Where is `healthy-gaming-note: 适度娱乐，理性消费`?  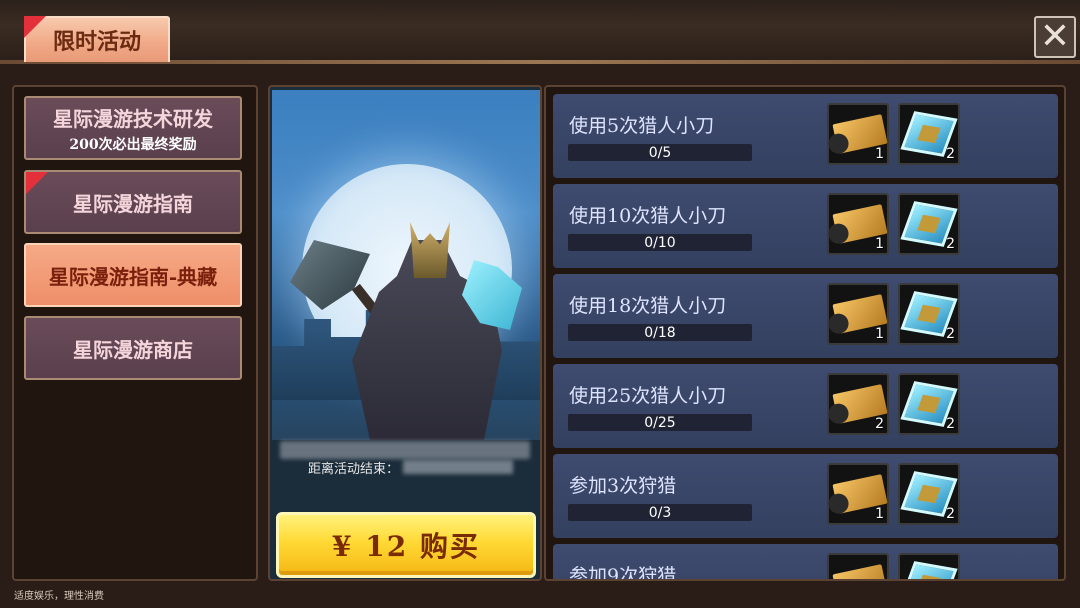
healthy-gaming-note: 适度娱乐，理性消费 is located at coordinates (59, 596).